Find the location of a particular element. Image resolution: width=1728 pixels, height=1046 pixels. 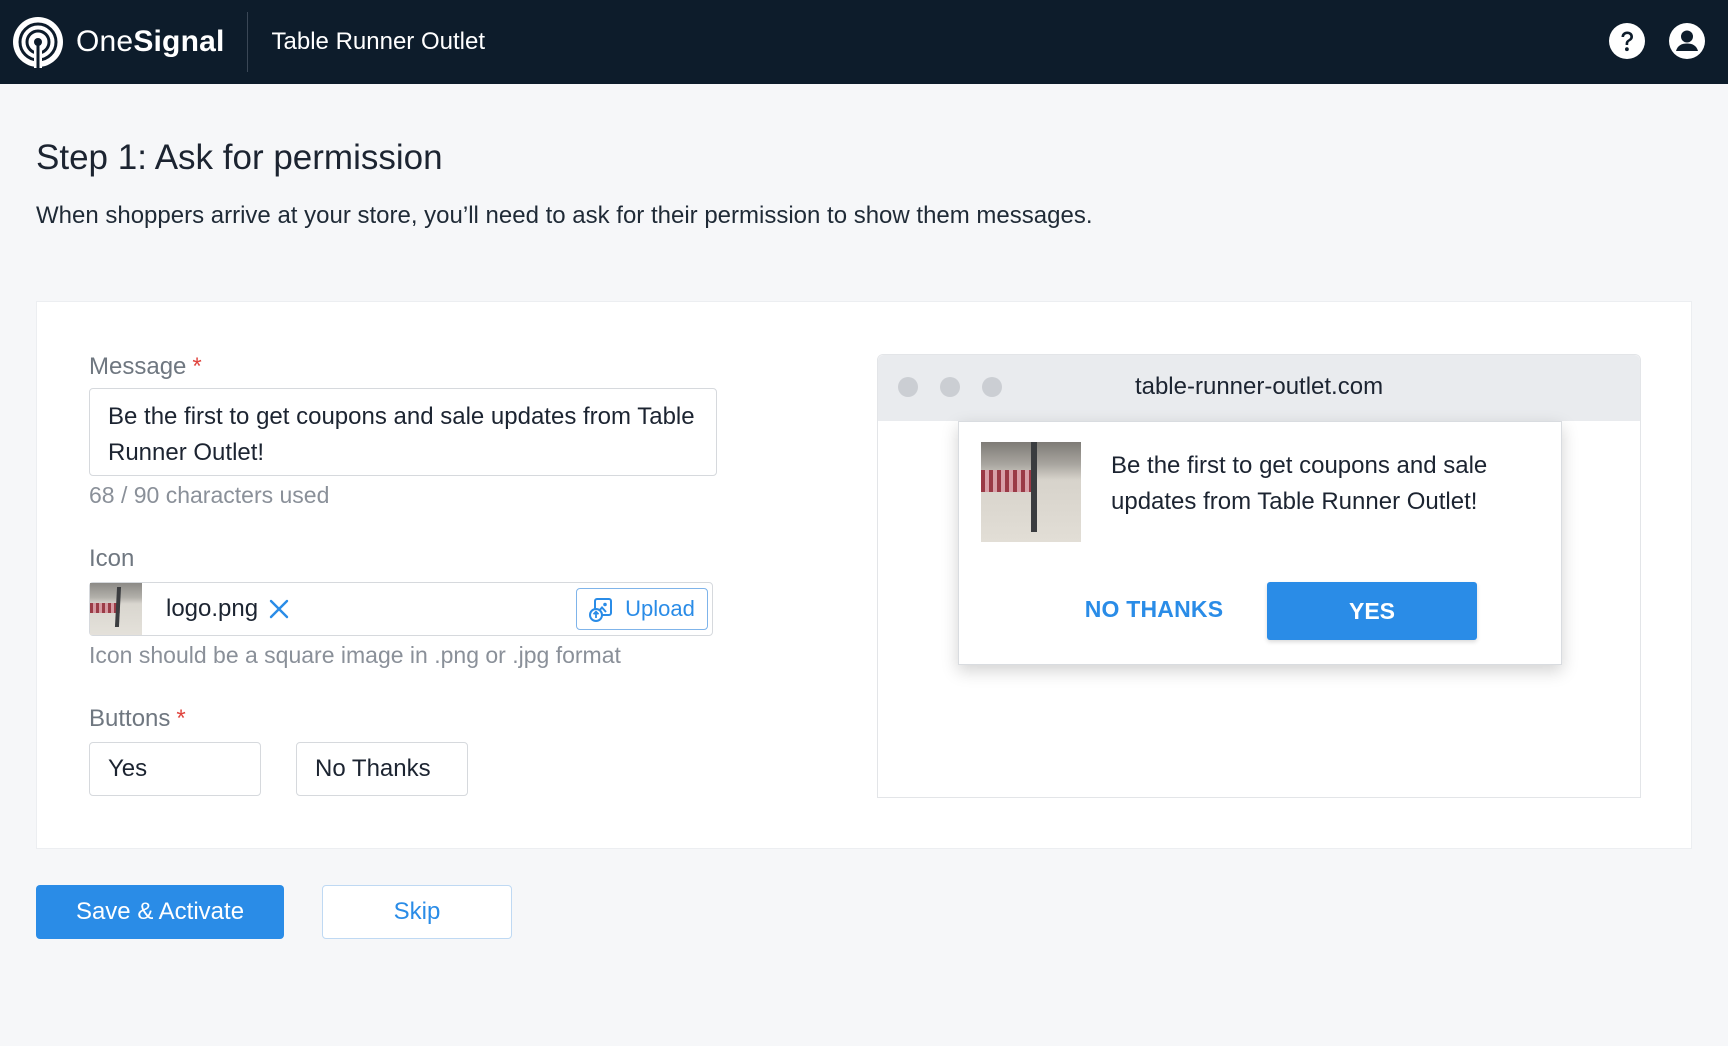

upload-label: Upload is located at coordinates (660, 608).